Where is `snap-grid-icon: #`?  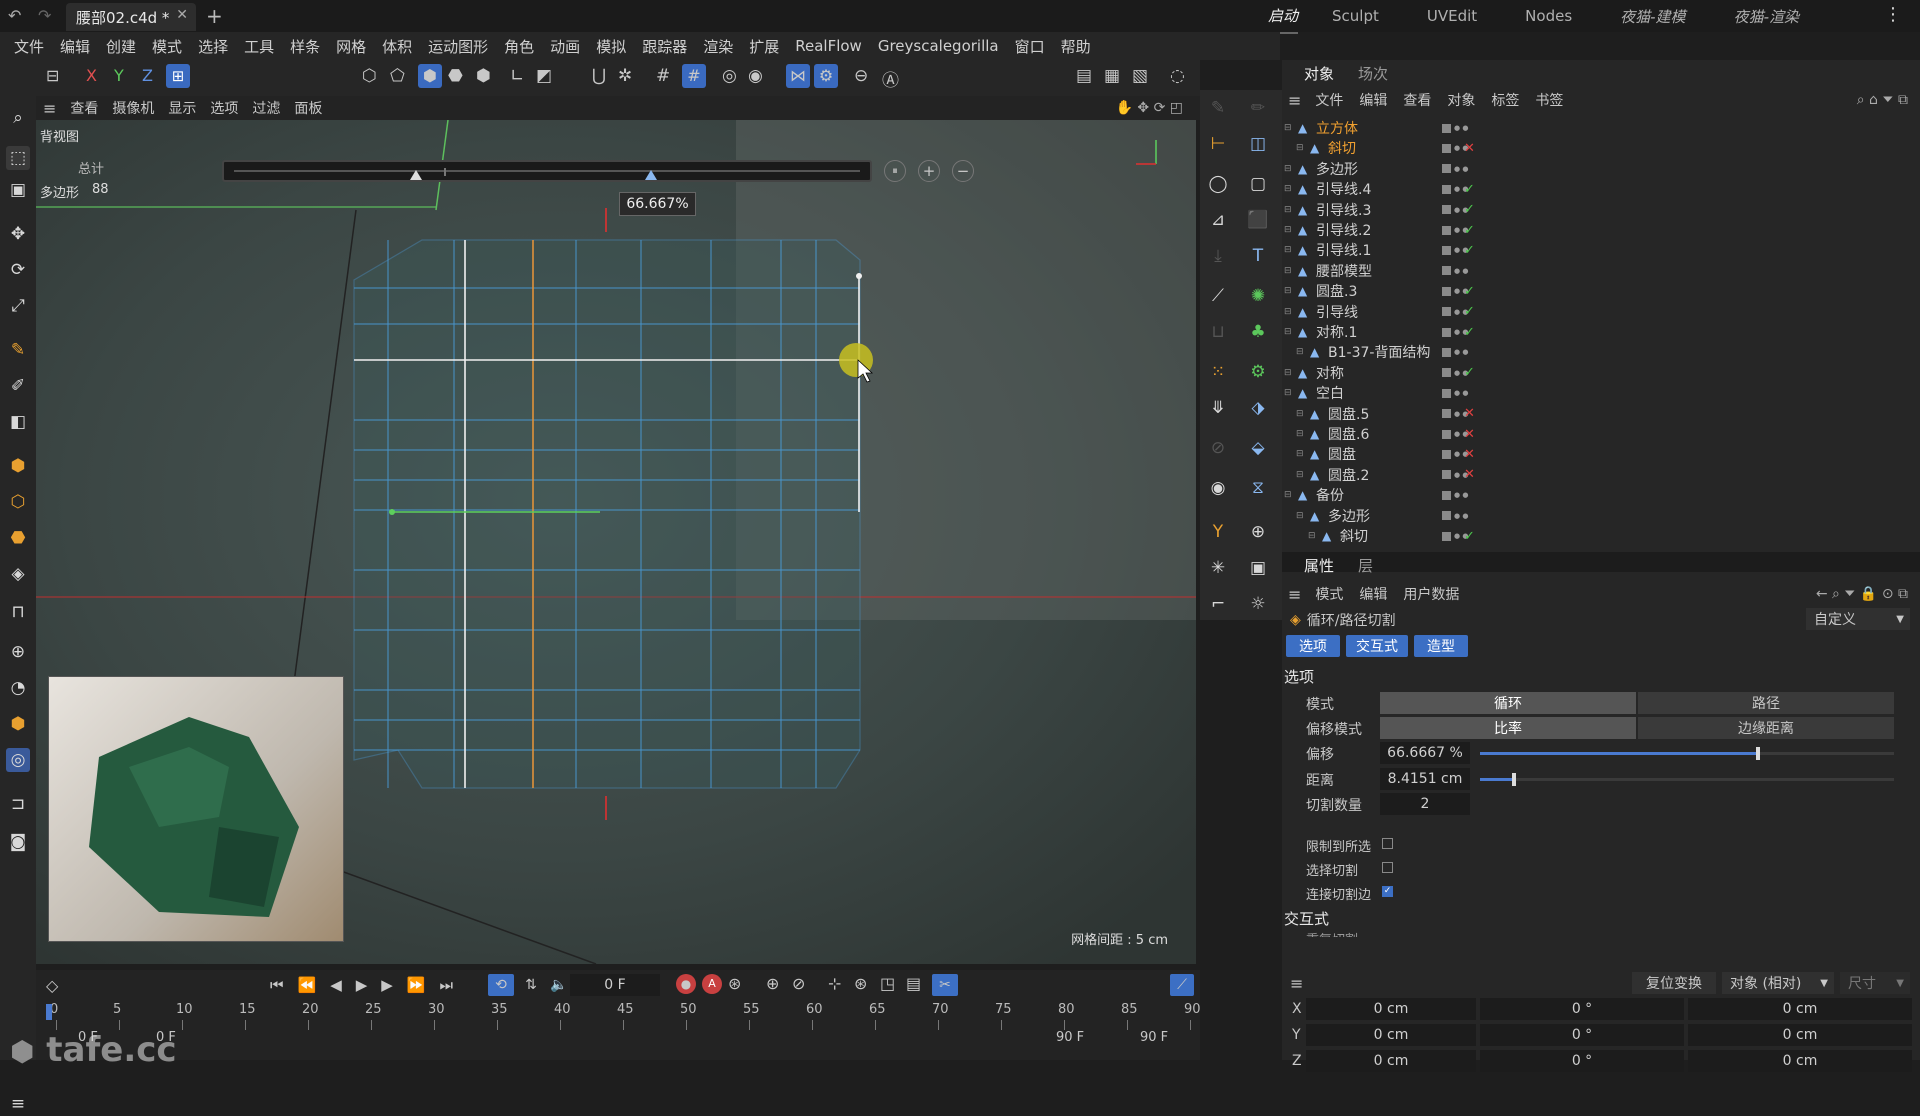
snap-grid-icon: # is located at coordinates (694, 76).